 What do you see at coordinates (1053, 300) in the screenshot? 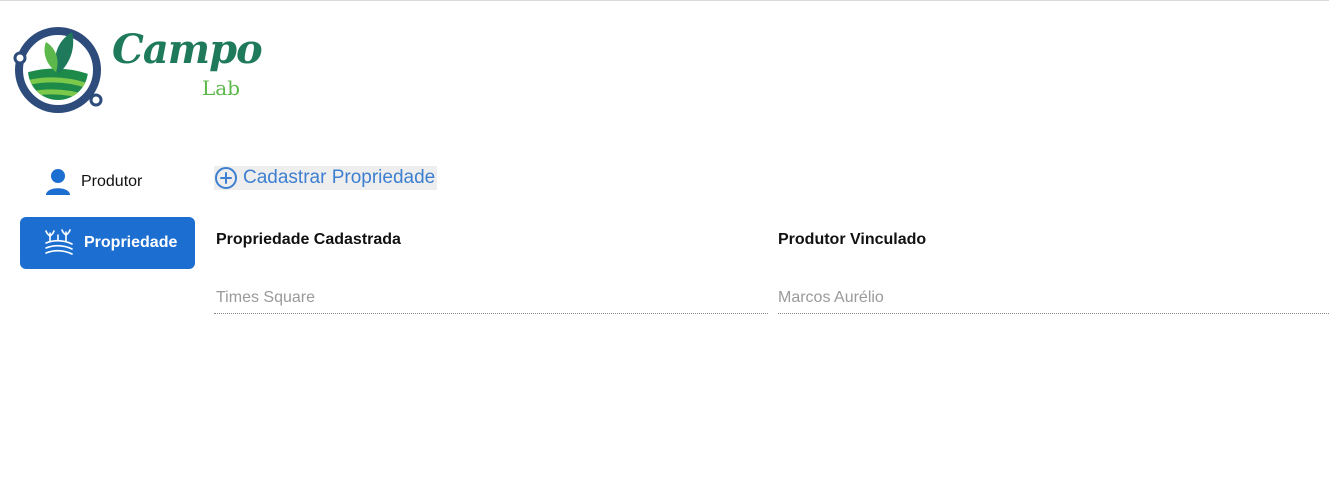
I see `table-cell-produtor: Marcos Aurélio` at bounding box center [1053, 300].